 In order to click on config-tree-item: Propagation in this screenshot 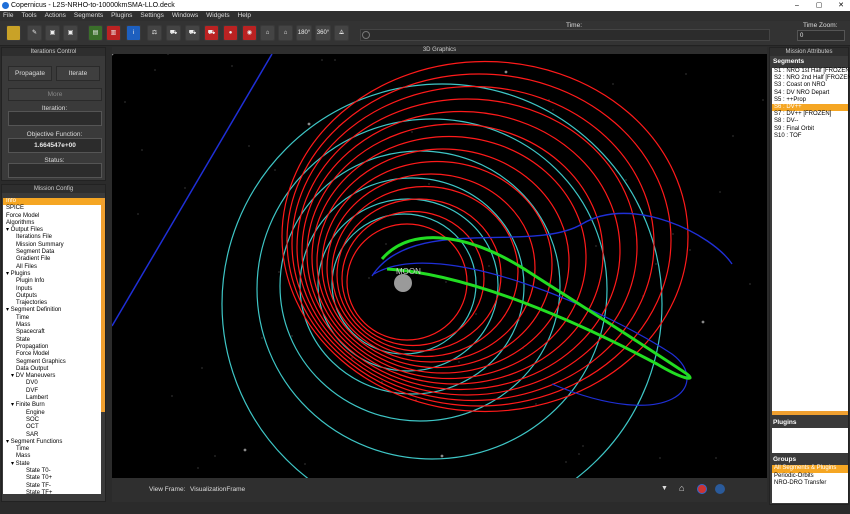, I will do `click(52, 347)`.